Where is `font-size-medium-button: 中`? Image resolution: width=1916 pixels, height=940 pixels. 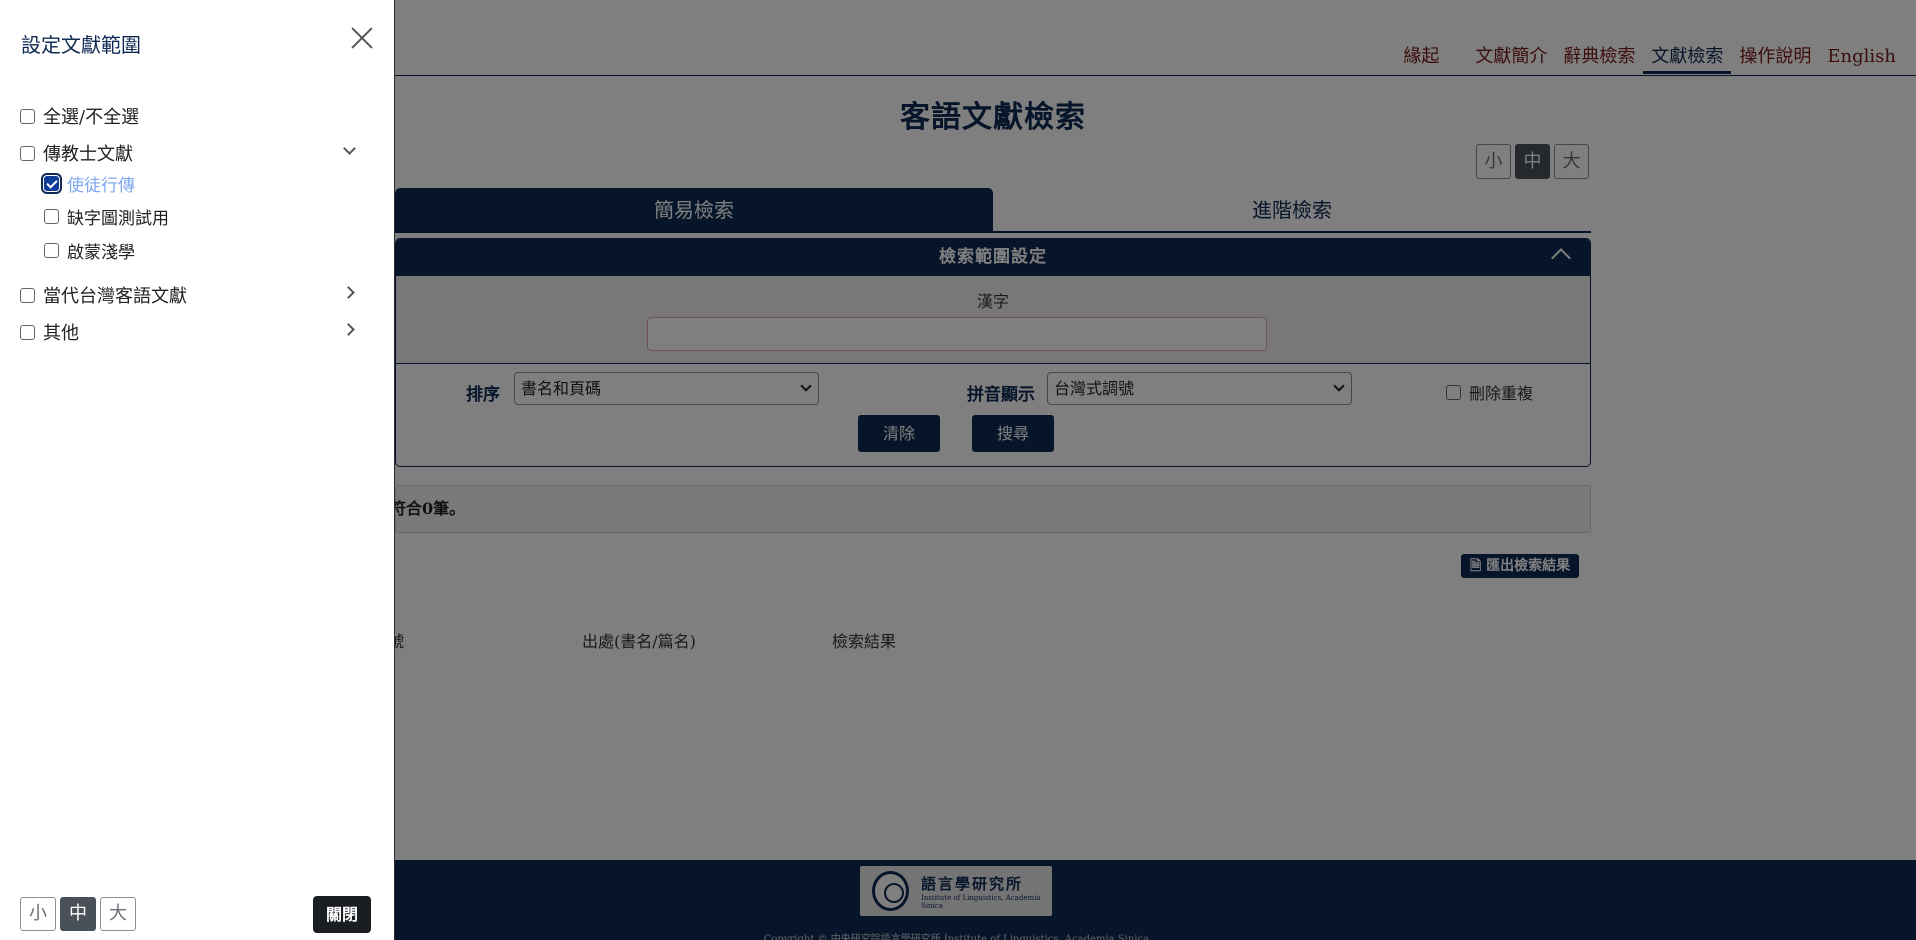 font-size-medium-button: 中 is located at coordinates (78, 914).